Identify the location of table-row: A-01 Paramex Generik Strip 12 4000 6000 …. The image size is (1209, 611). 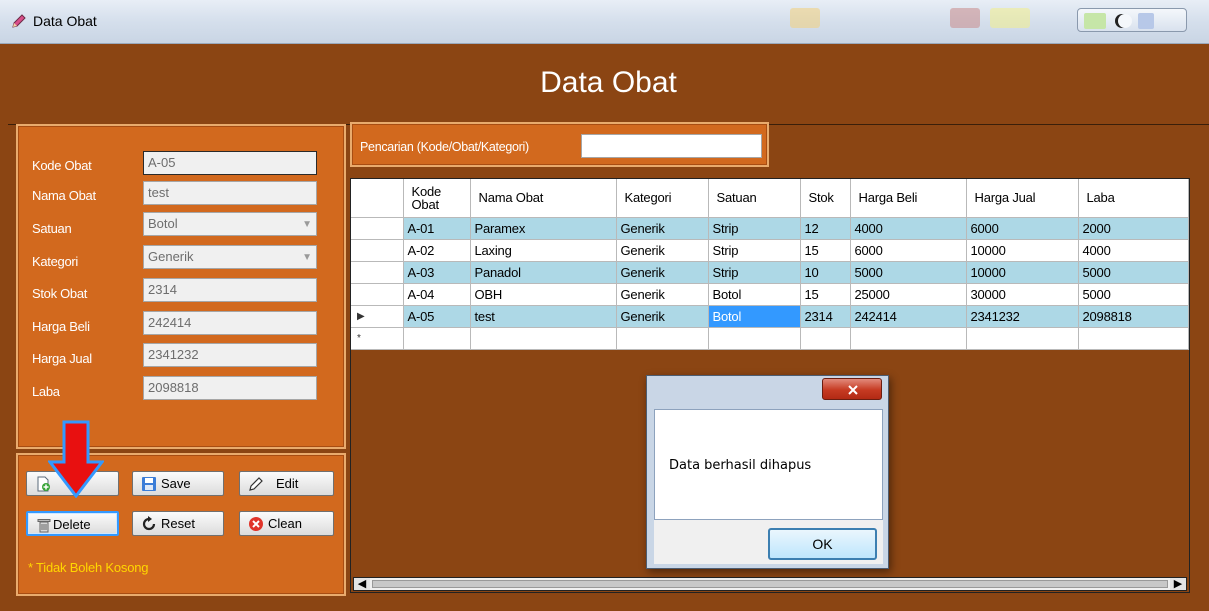
(770, 228).